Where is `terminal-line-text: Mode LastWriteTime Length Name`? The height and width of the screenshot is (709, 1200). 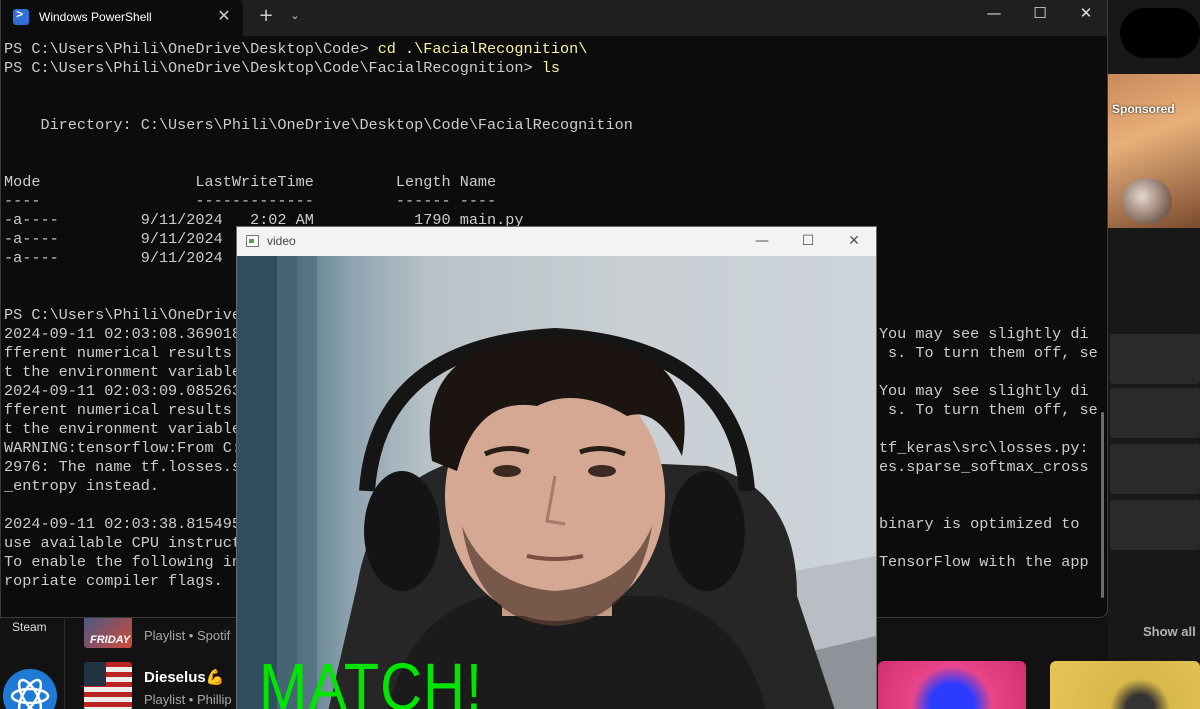
terminal-line-text: Mode LastWriteTime Length Name is located at coordinates (250, 182).